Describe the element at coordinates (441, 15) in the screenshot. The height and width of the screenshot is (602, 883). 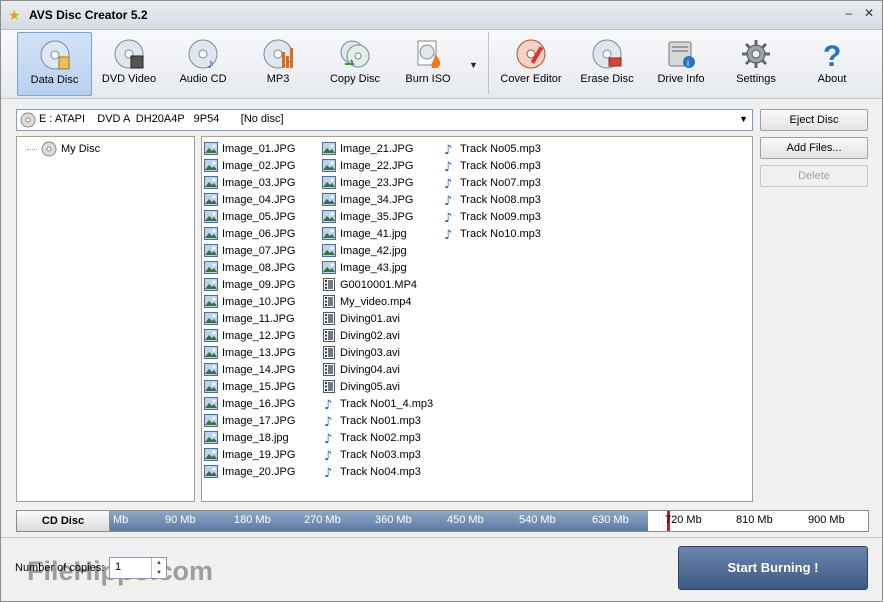
I see `title-bar: ★ AVS Disc Creator 5.2 – ✕` at that location.